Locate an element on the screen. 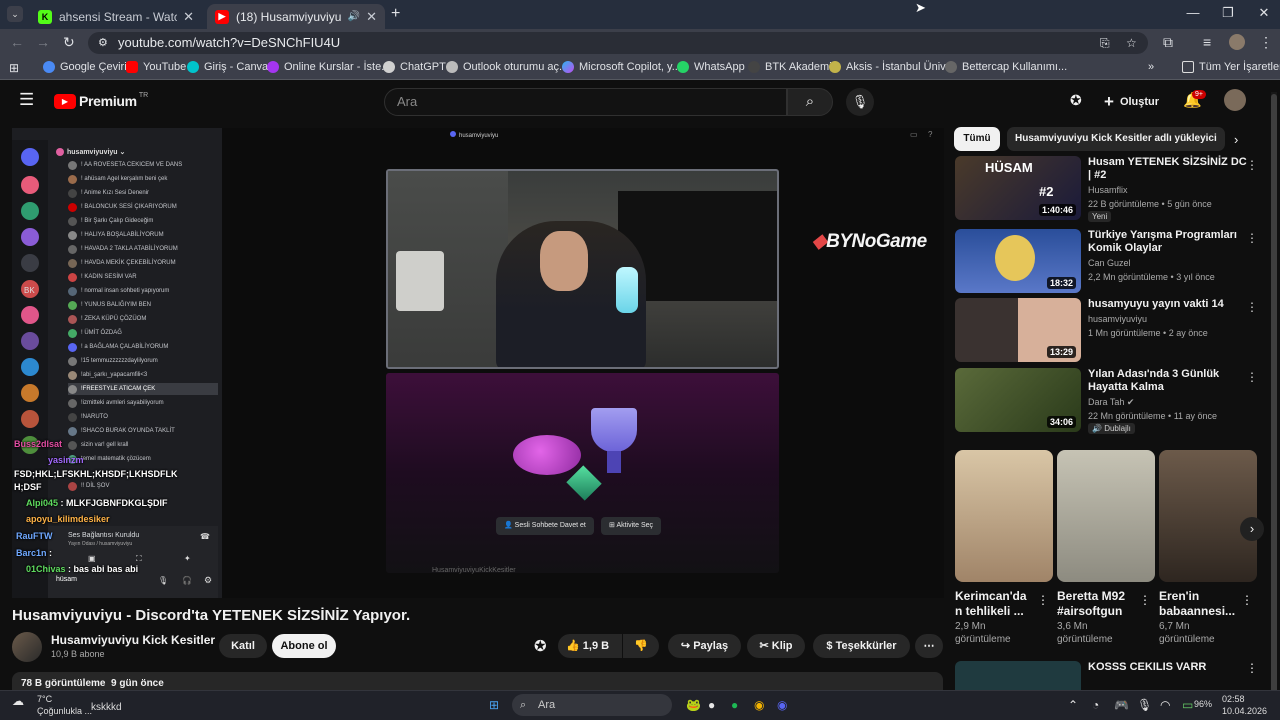  bookmark-youtube: YouTube is located at coordinates (156, 67).